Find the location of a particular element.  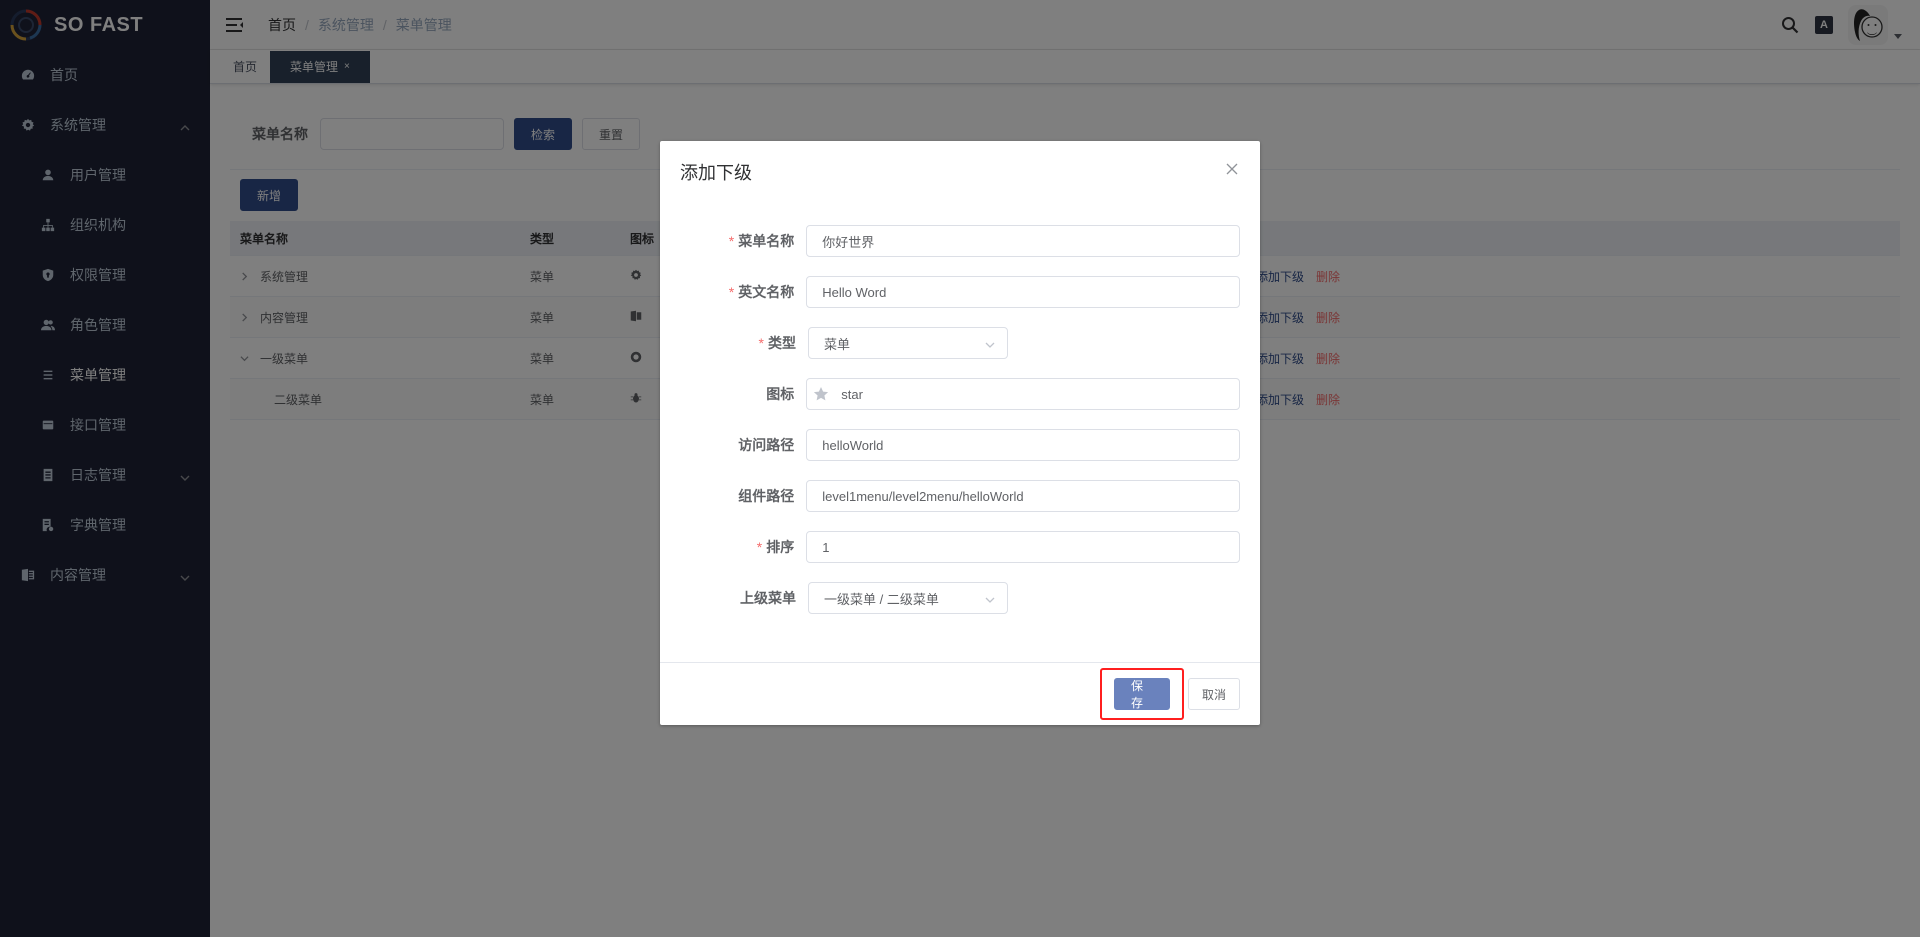

sort-label: 排序 is located at coordinates (780, 547).